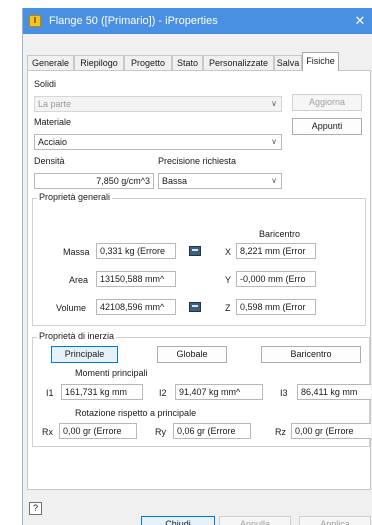  Describe the element at coordinates (327, 126) in the screenshot. I see `appunti-button: Appunti` at that location.